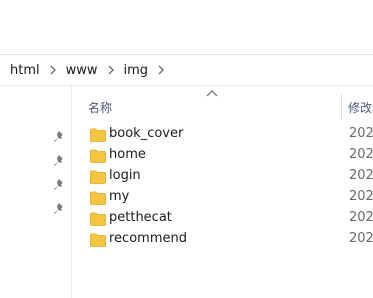  I want to click on list-item: login 2023, so click(222, 176).